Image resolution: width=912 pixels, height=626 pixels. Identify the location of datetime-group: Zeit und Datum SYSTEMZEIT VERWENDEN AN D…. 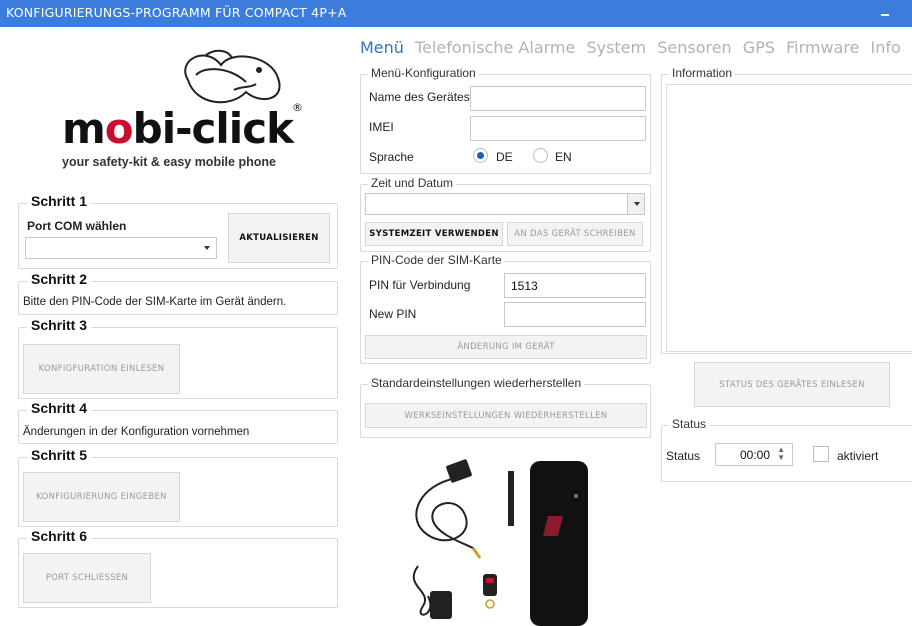
(505, 214).